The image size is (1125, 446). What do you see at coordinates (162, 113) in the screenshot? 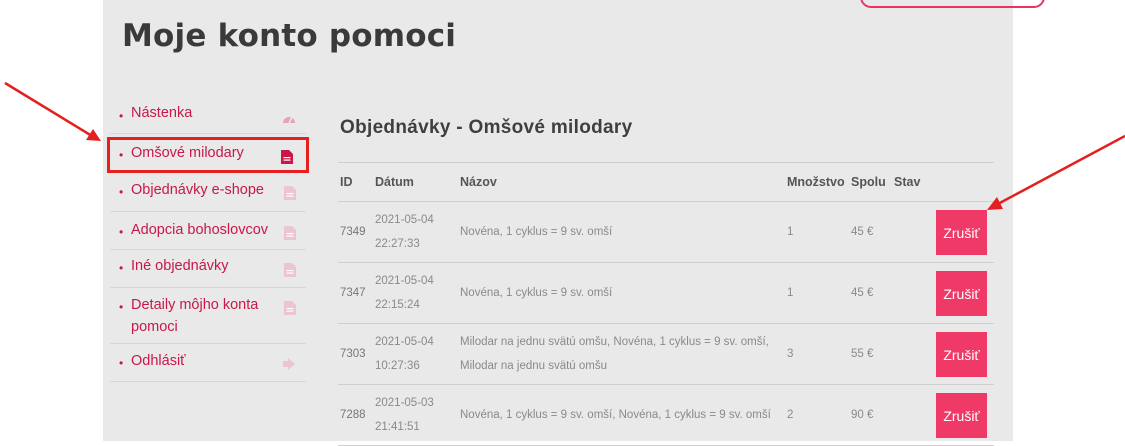
I see `sidebar-item-label: Nástenka` at bounding box center [162, 113].